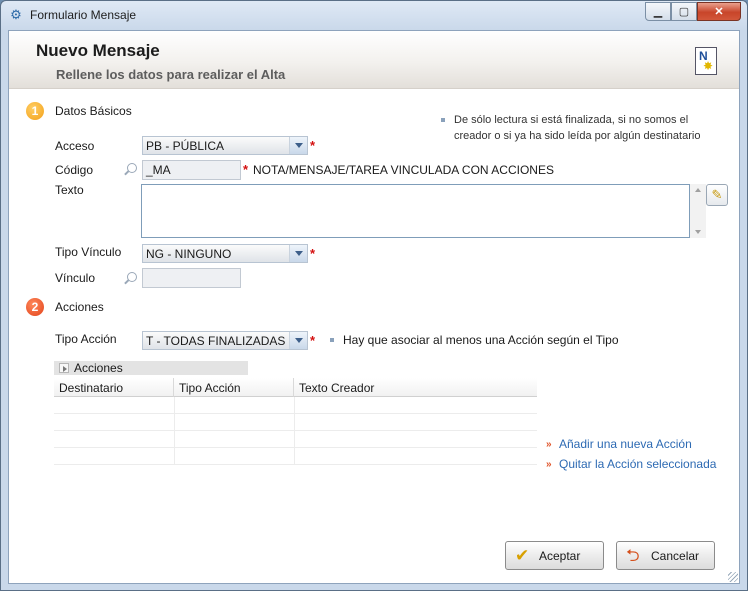  What do you see at coordinates (75, 278) in the screenshot?
I see `vinculo-label: Vínculo` at bounding box center [75, 278].